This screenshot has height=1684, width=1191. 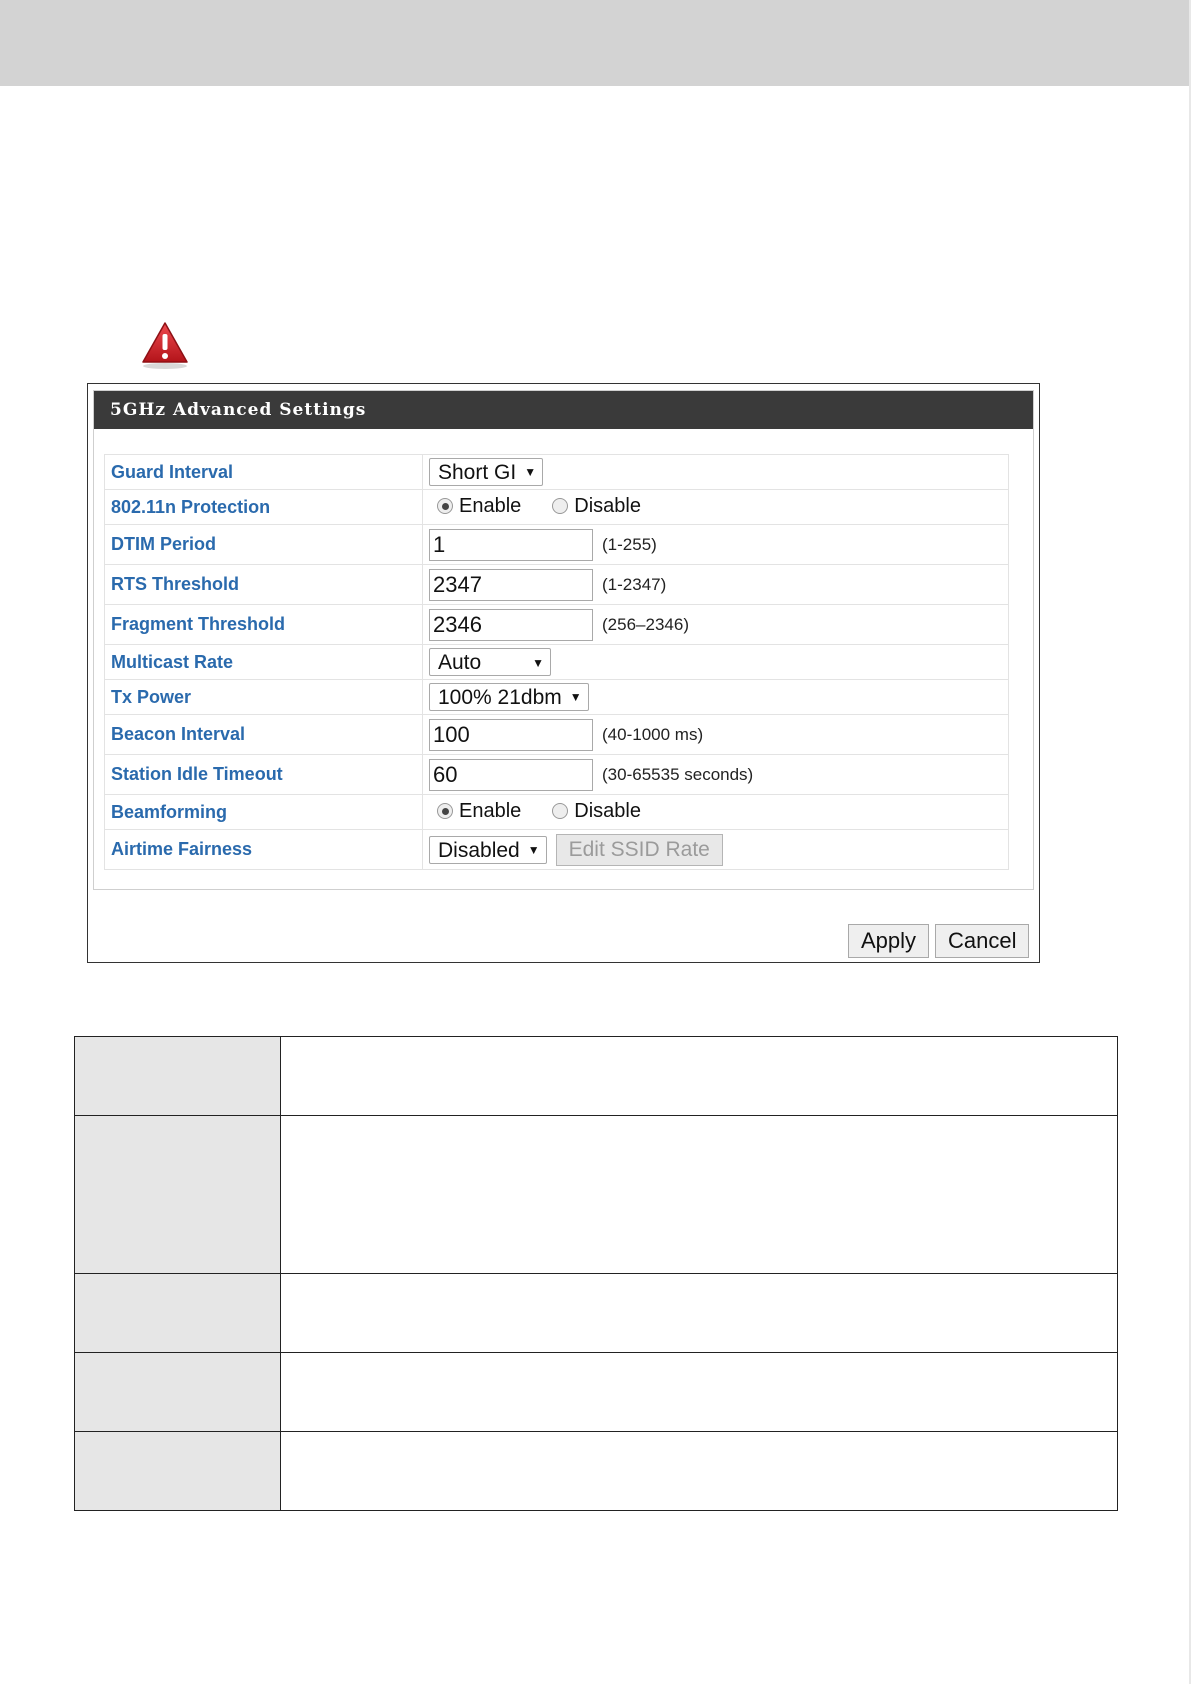 I want to click on page-top-band, so click(x=595, y=43).